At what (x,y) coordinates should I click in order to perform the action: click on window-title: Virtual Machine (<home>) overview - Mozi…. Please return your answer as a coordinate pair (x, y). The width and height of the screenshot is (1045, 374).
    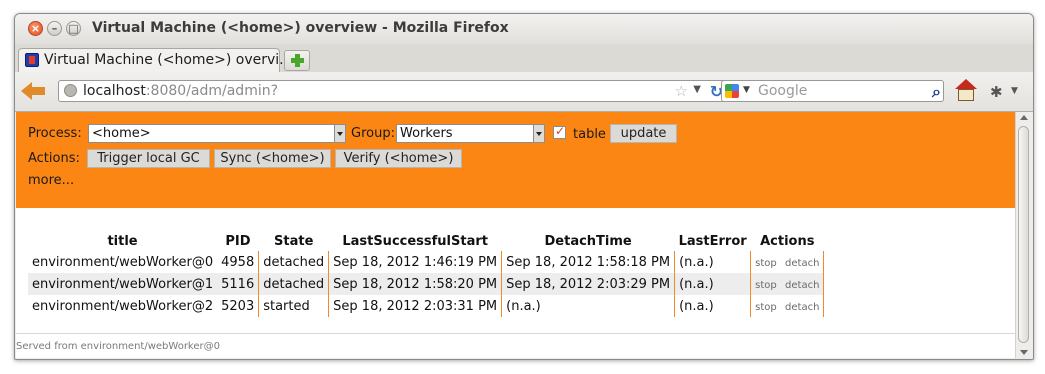
    Looking at the image, I should click on (300, 28).